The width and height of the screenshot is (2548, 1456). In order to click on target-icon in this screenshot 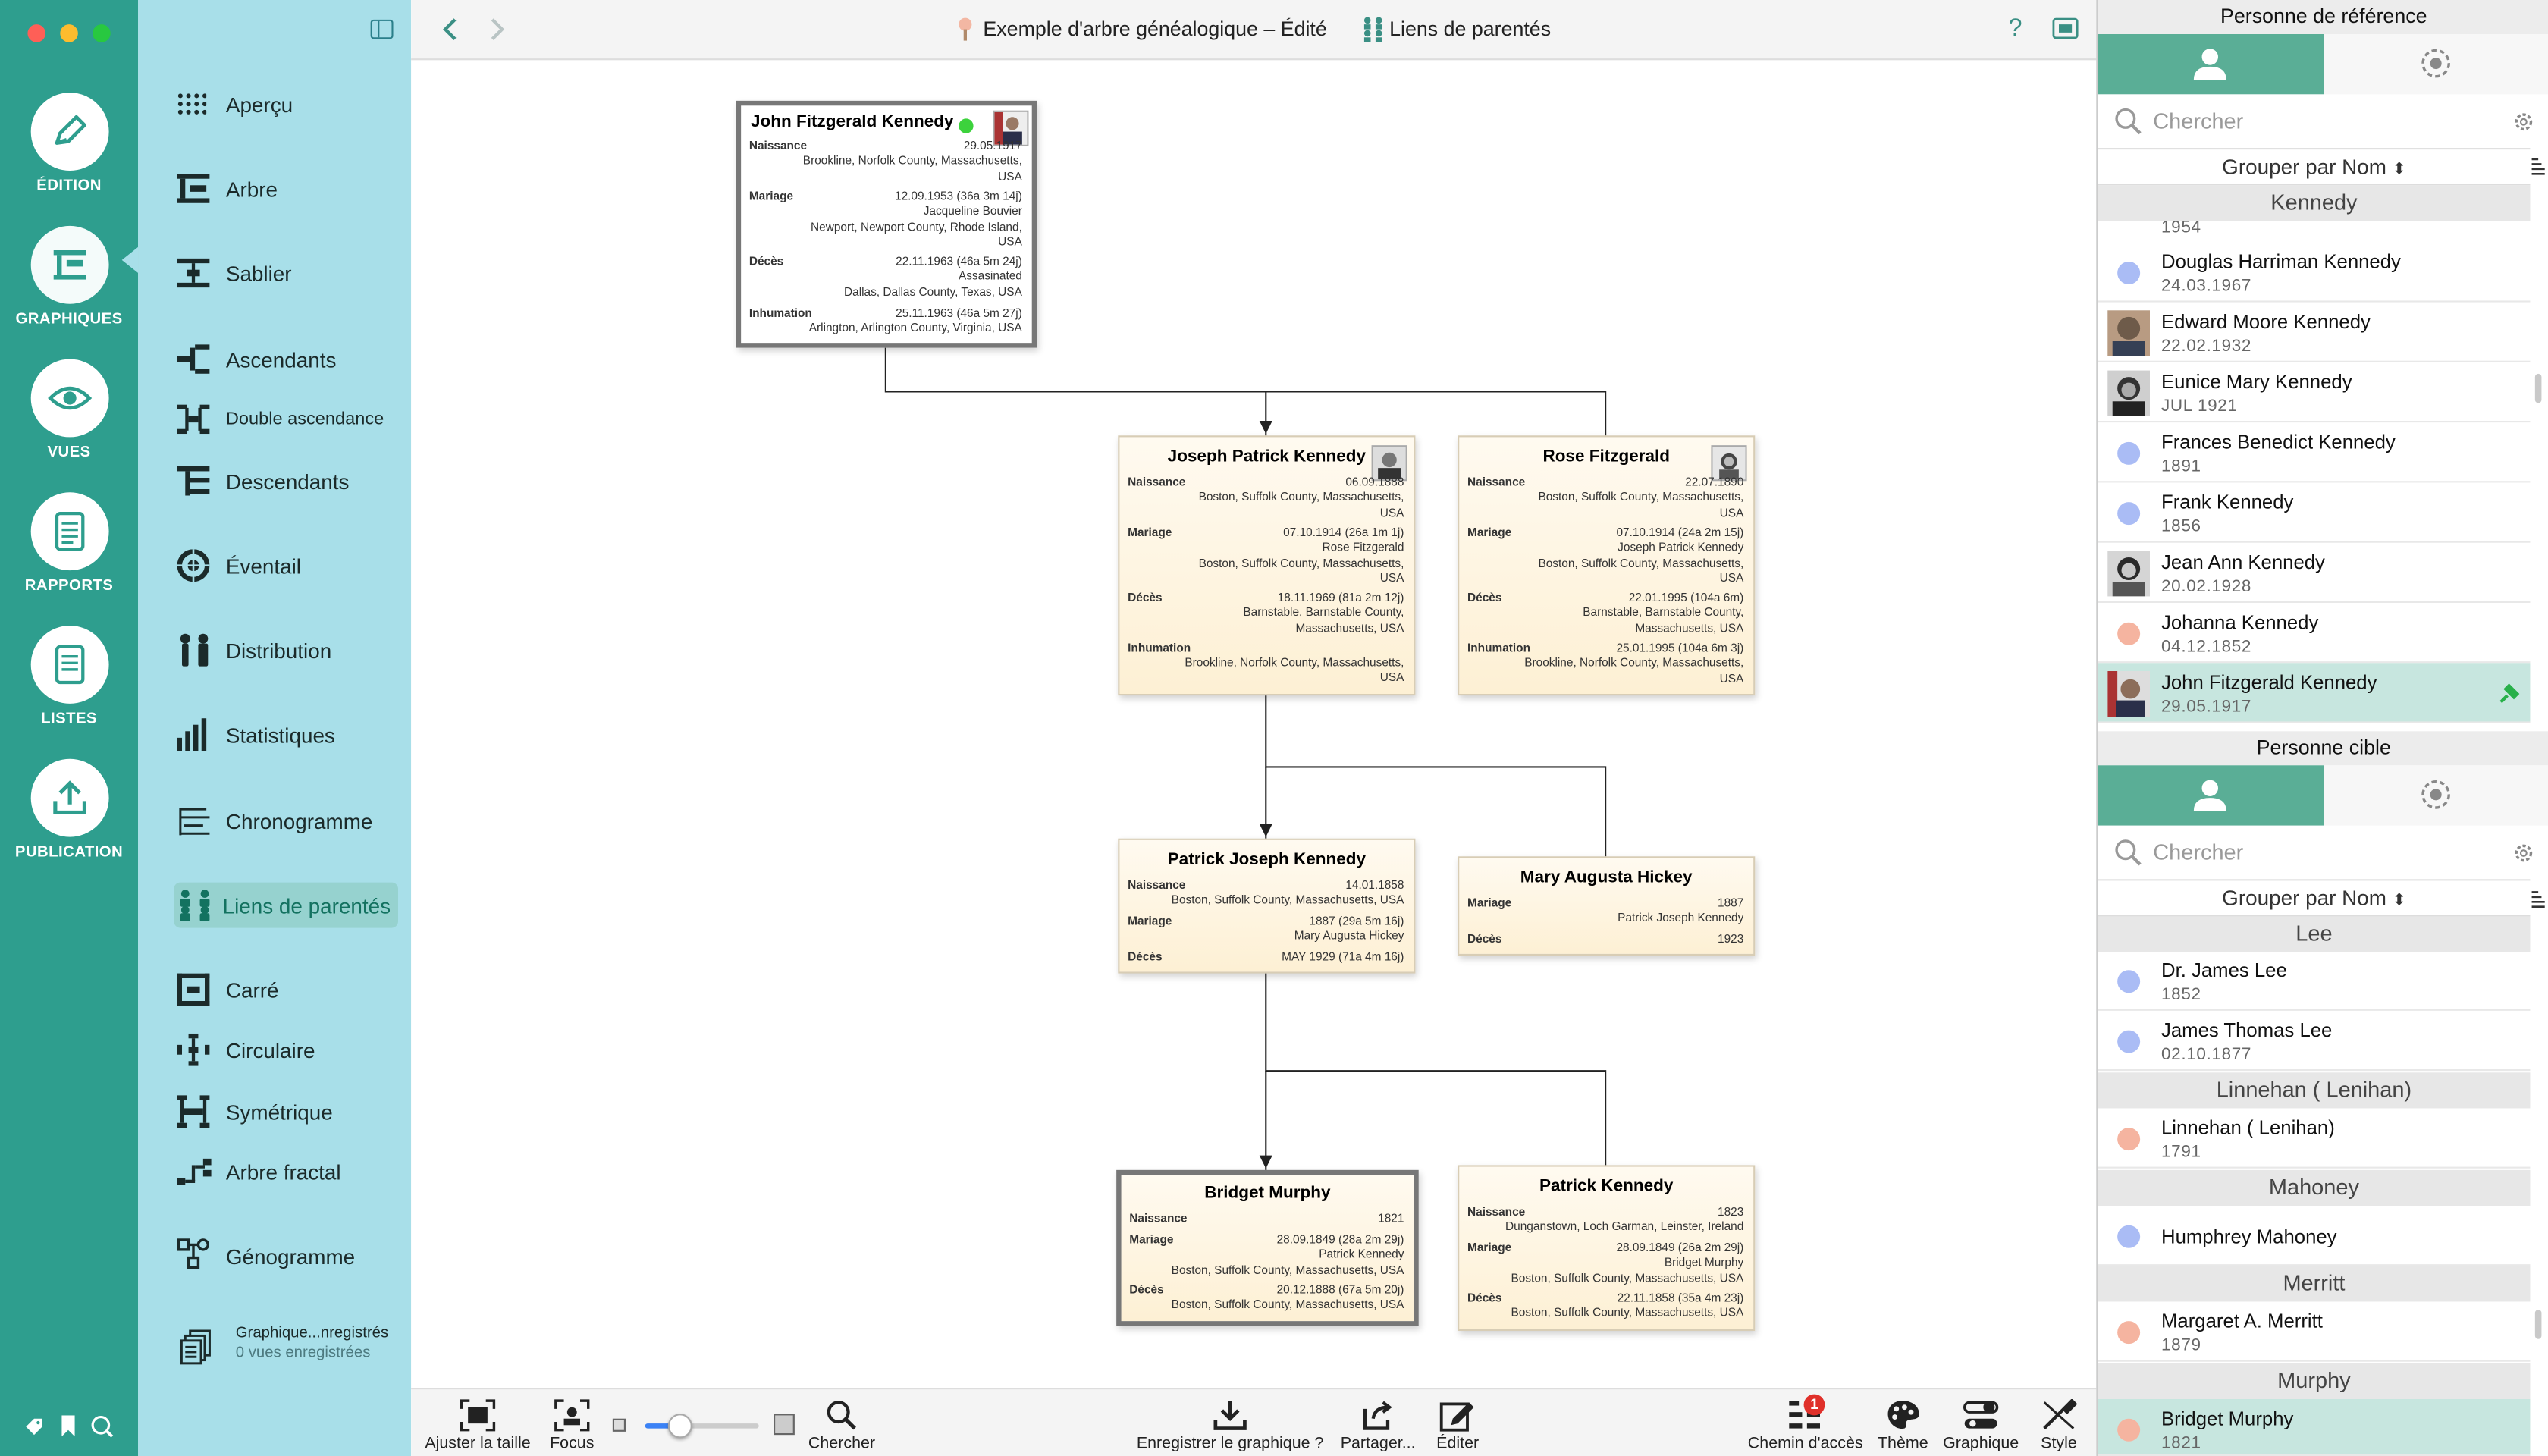, I will do `click(2435, 794)`.